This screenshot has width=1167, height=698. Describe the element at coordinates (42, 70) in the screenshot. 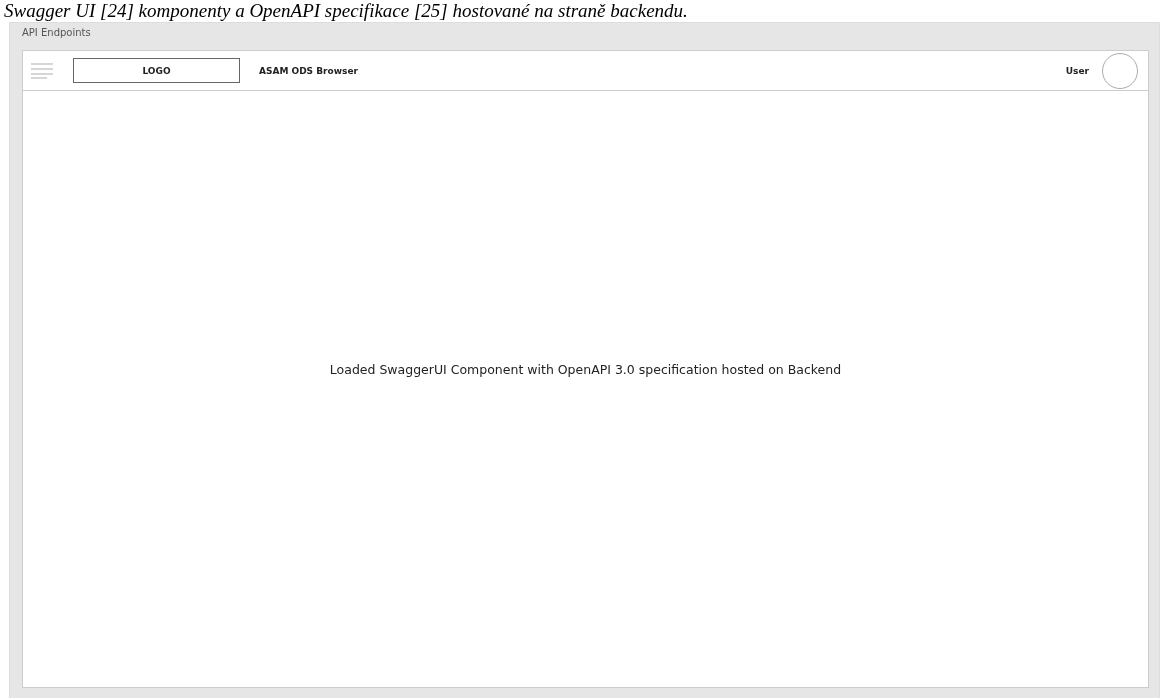

I see `menu-icon` at that location.